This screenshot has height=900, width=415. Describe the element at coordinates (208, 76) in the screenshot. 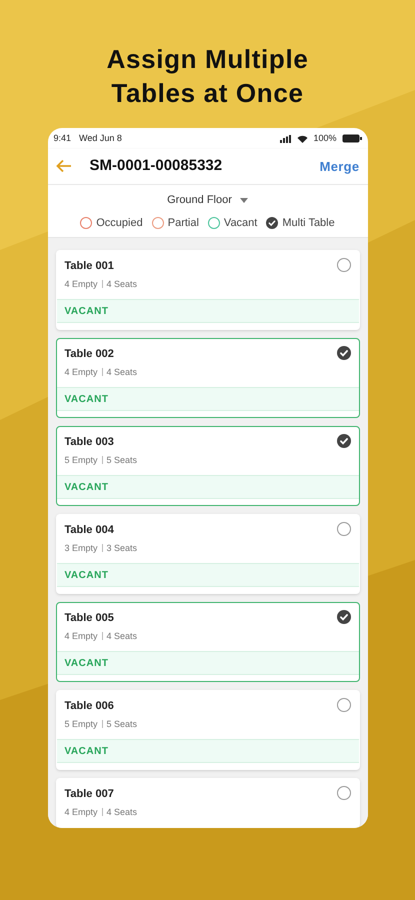

I see `headline: Assign Multiple Tables at Once` at that location.